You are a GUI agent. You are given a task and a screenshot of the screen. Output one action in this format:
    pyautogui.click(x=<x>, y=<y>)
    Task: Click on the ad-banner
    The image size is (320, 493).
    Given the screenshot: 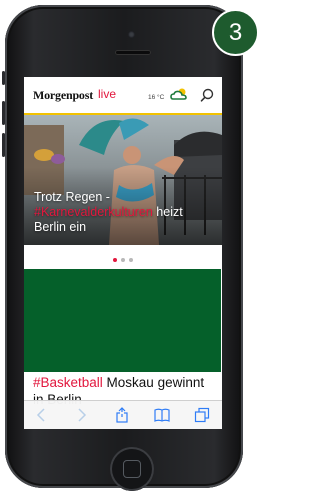 What is the action you would take?
    pyautogui.click(x=122, y=320)
    